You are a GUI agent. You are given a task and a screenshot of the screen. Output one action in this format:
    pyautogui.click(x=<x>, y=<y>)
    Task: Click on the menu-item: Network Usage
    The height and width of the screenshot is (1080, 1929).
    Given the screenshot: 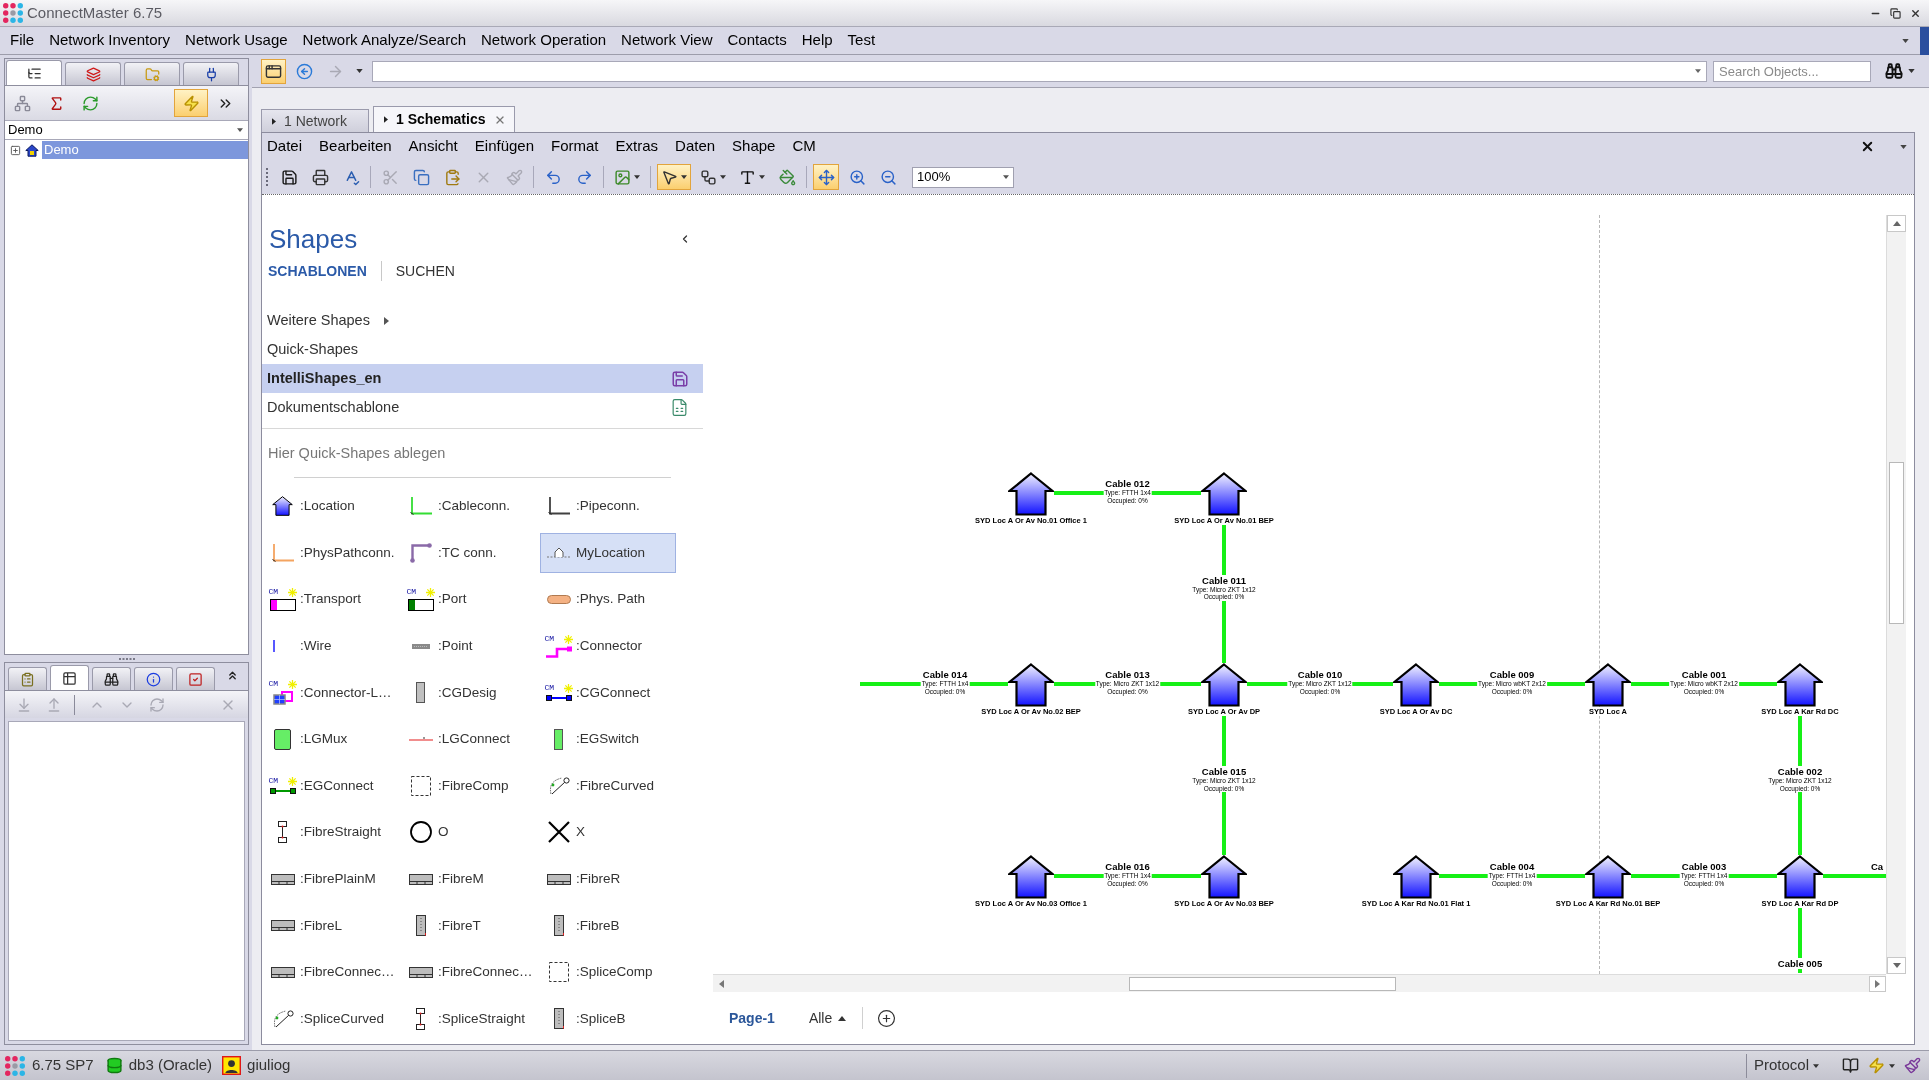 What is the action you would take?
    pyautogui.click(x=236, y=40)
    